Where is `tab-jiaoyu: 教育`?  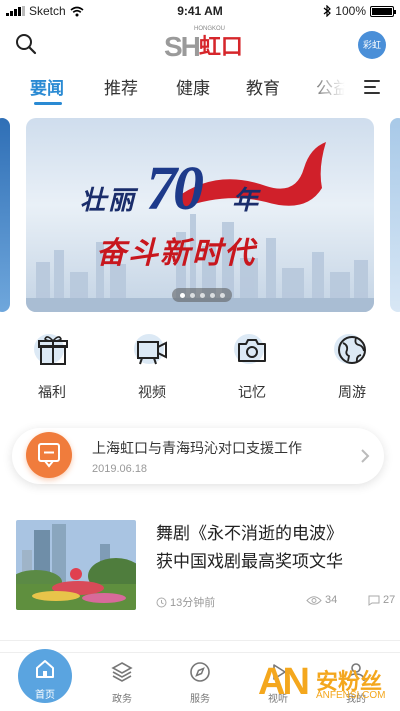
tab-jiaoyu: 教育 is located at coordinates (263, 86).